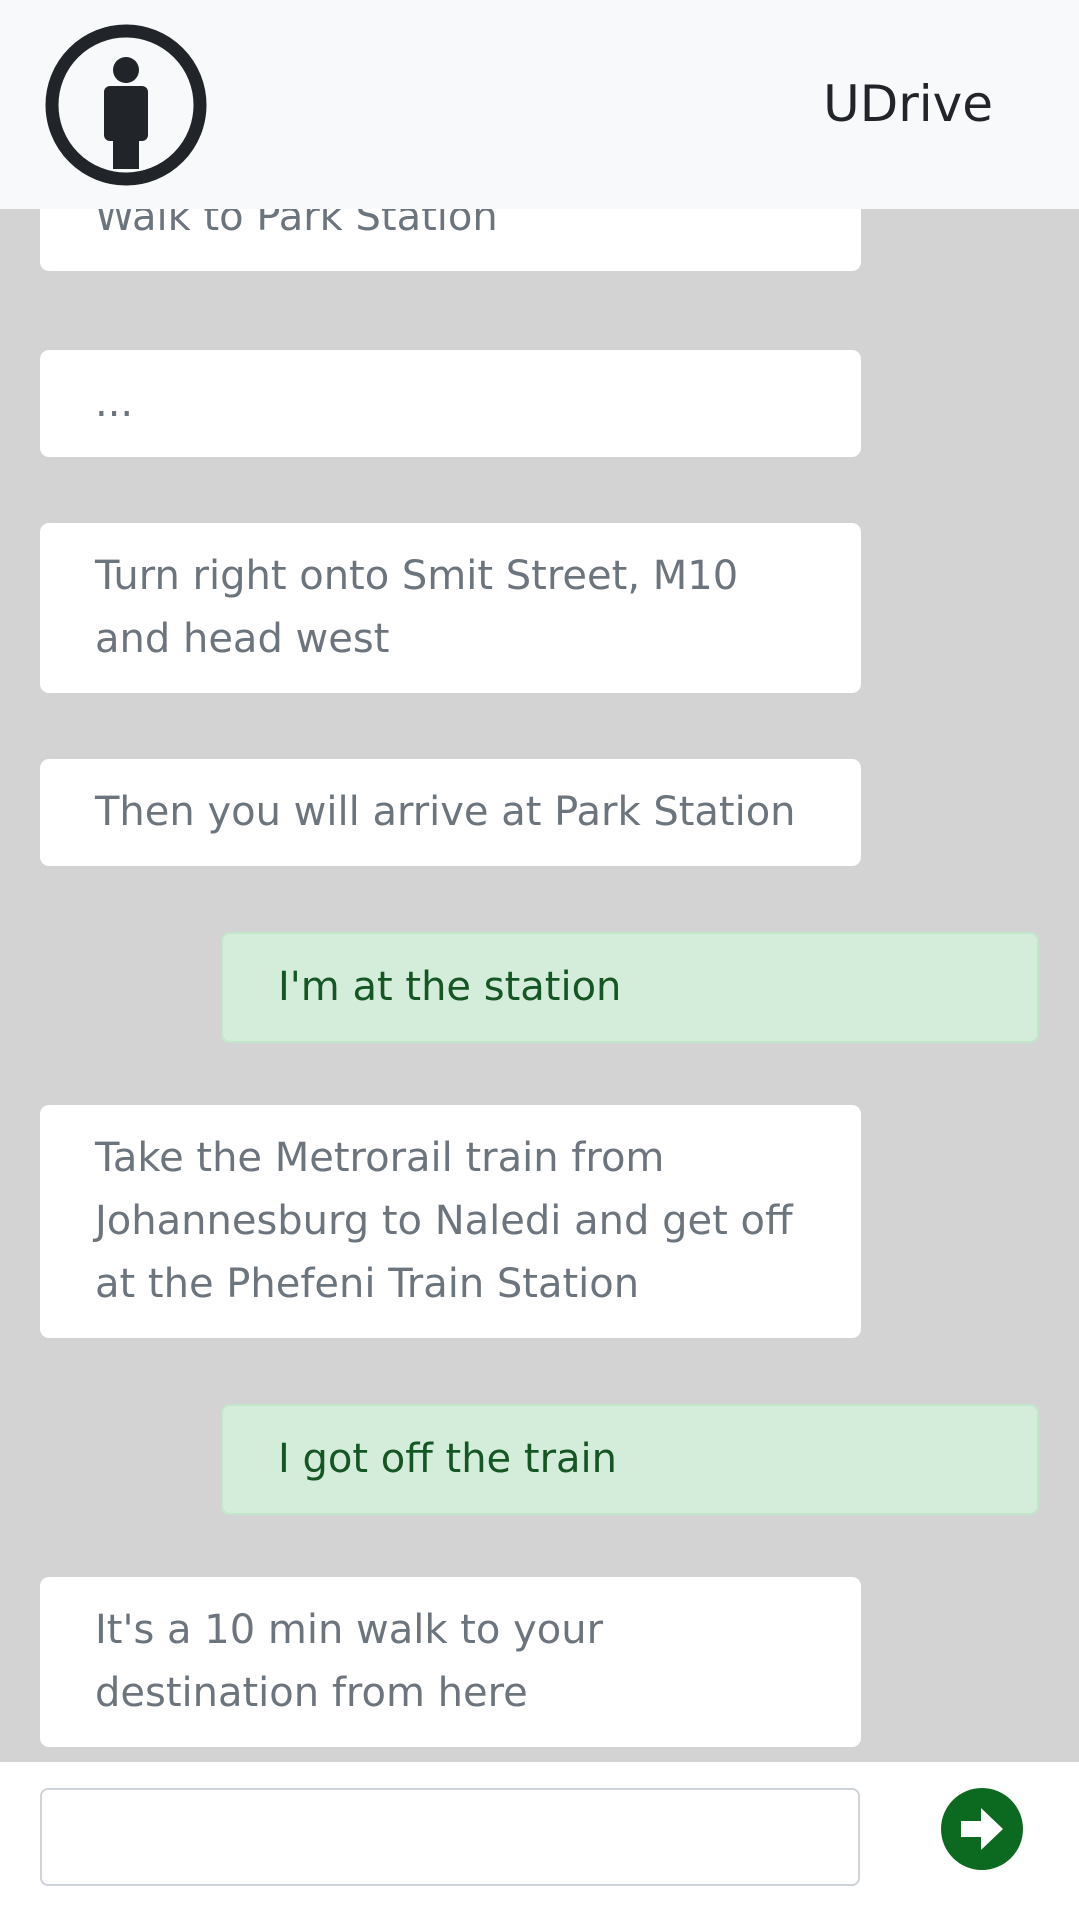 This screenshot has width=1079, height=1919. I want to click on arrow-right-circle-icon, so click(982, 1829).